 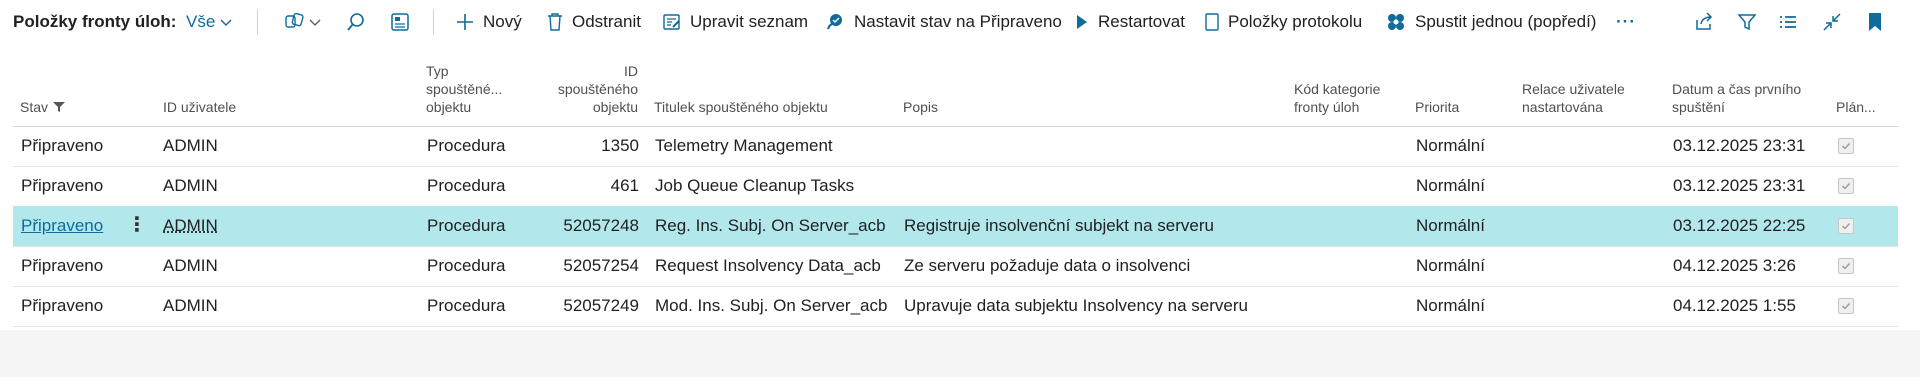 What do you see at coordinates (304, 22) in the screenshot?
I see `copilot-button` at bounding box center [304, 22].